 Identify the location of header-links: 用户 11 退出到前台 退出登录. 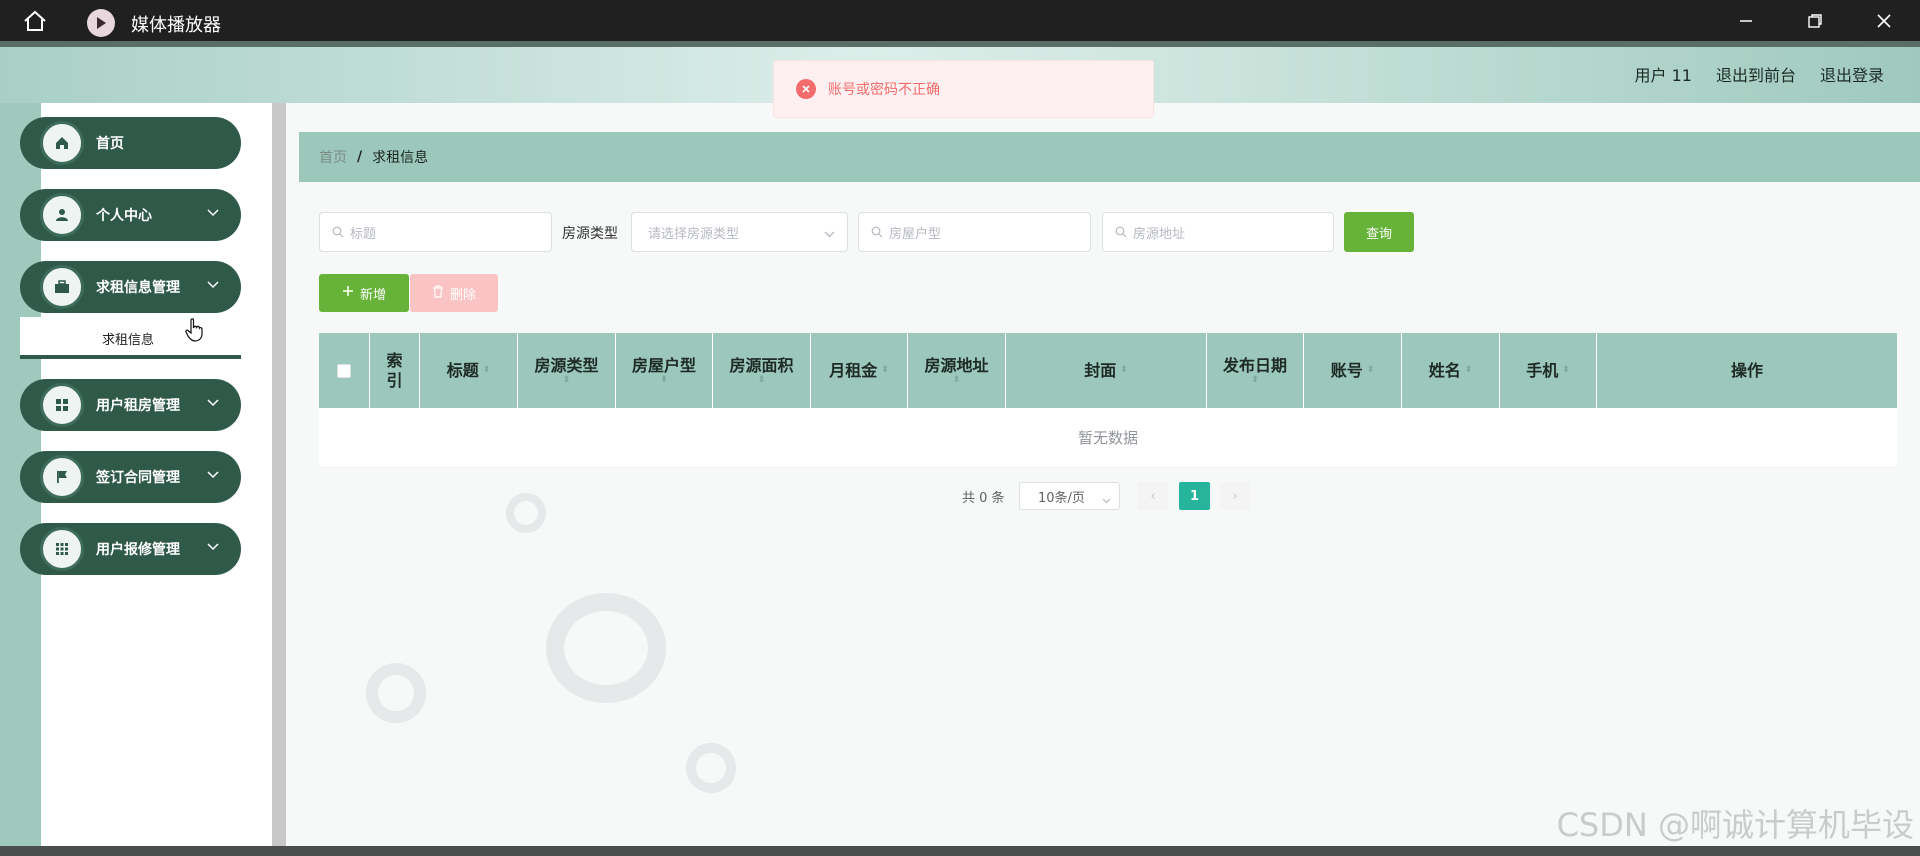
(1759, 74).